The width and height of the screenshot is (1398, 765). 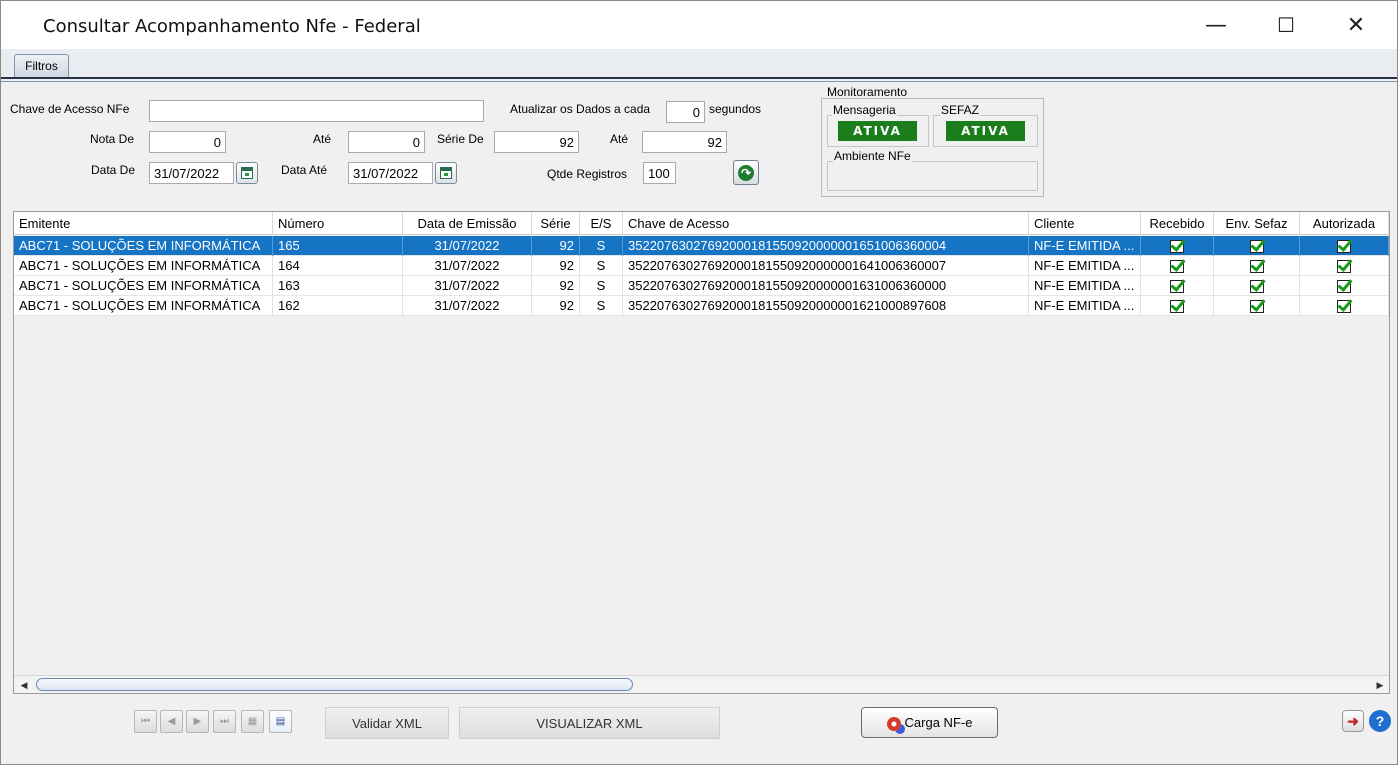 What do you see at coordinates (932, 176) in the screenshot?
I see `ambiente-box` at bounding box center [932, 176].